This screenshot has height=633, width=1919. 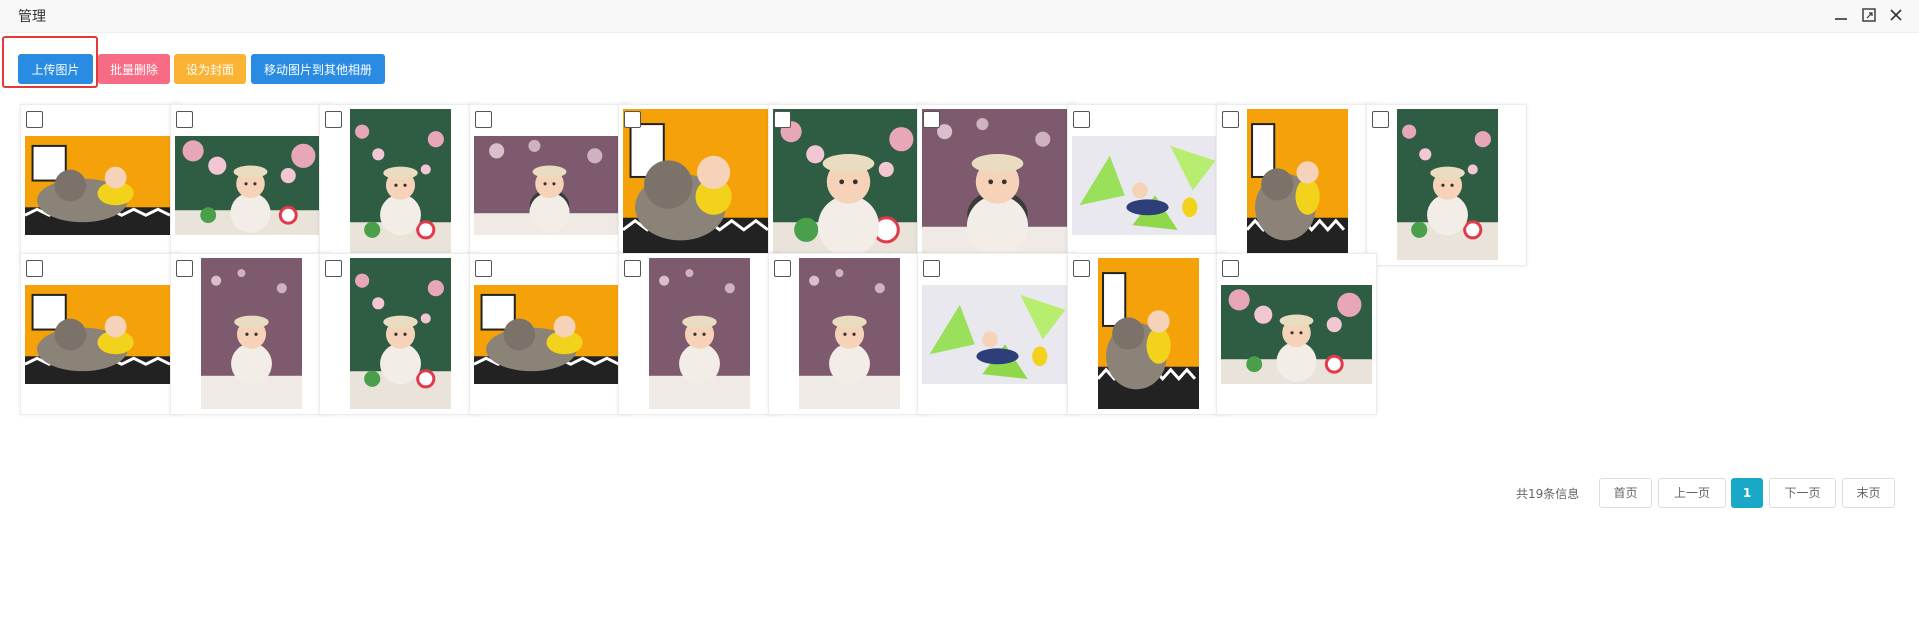 What do you see at coordinates (32, 17) in the screenshot?
I see `window-title: 管理` at bounding box center [32, 17].